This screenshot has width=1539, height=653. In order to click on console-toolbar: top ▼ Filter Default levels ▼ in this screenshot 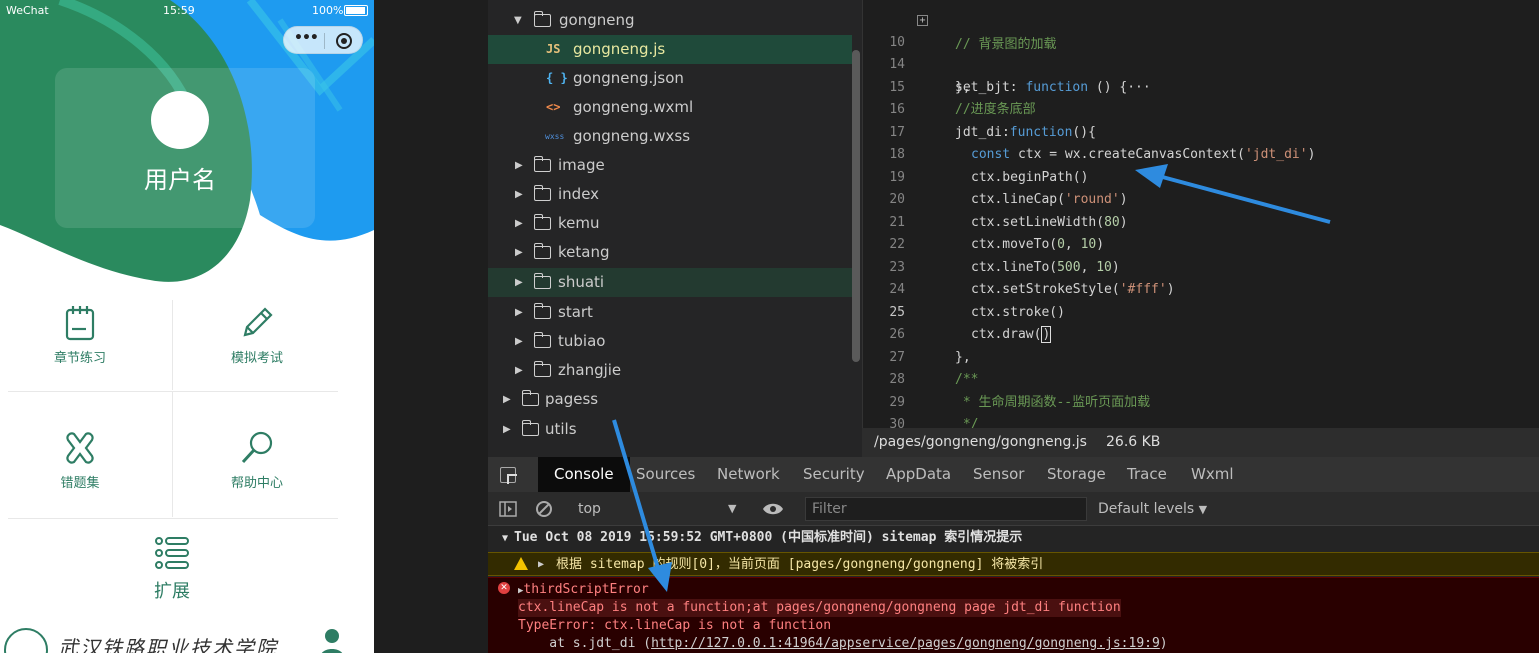, I will do `click(1013, 509)`.